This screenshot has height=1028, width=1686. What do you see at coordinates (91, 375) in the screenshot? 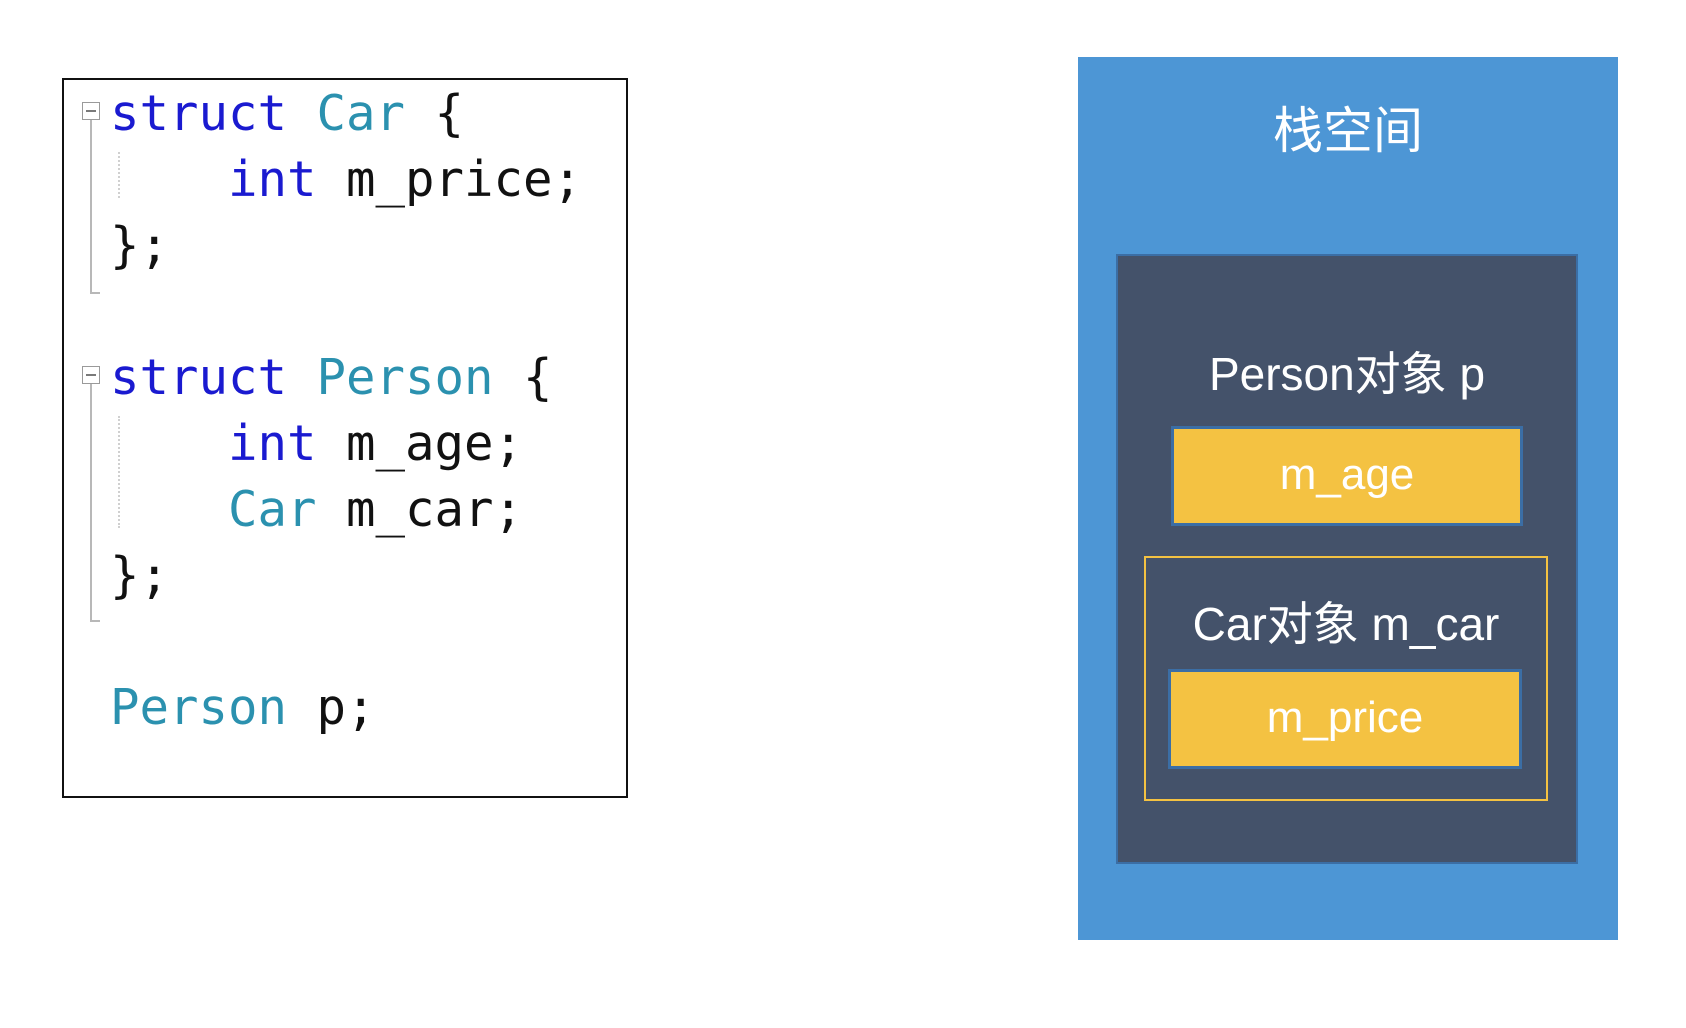
I see `collapse-person-icon` at bounding box center [91, 375].